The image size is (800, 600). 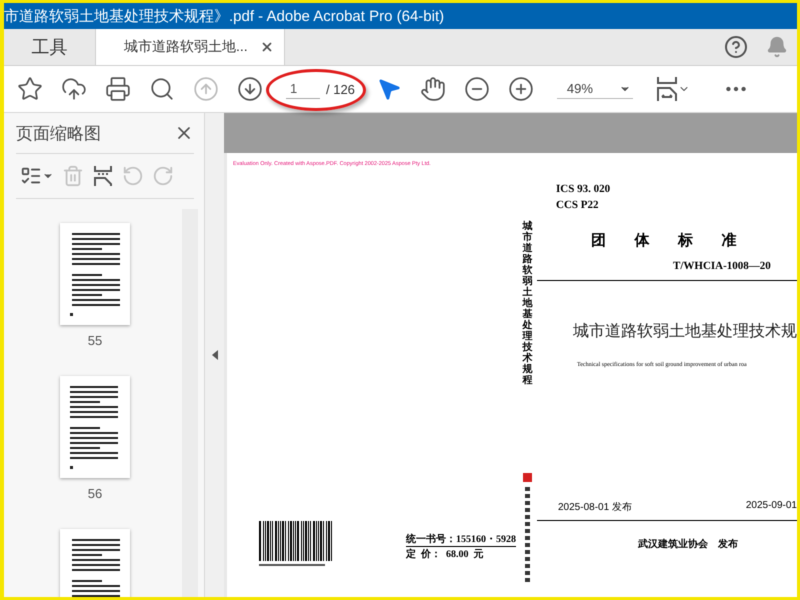 What do you see at coordinates (584, 189) in the screenshot?
I see `ics-code: ICS 93. 020` at bounding box center [584, 189].